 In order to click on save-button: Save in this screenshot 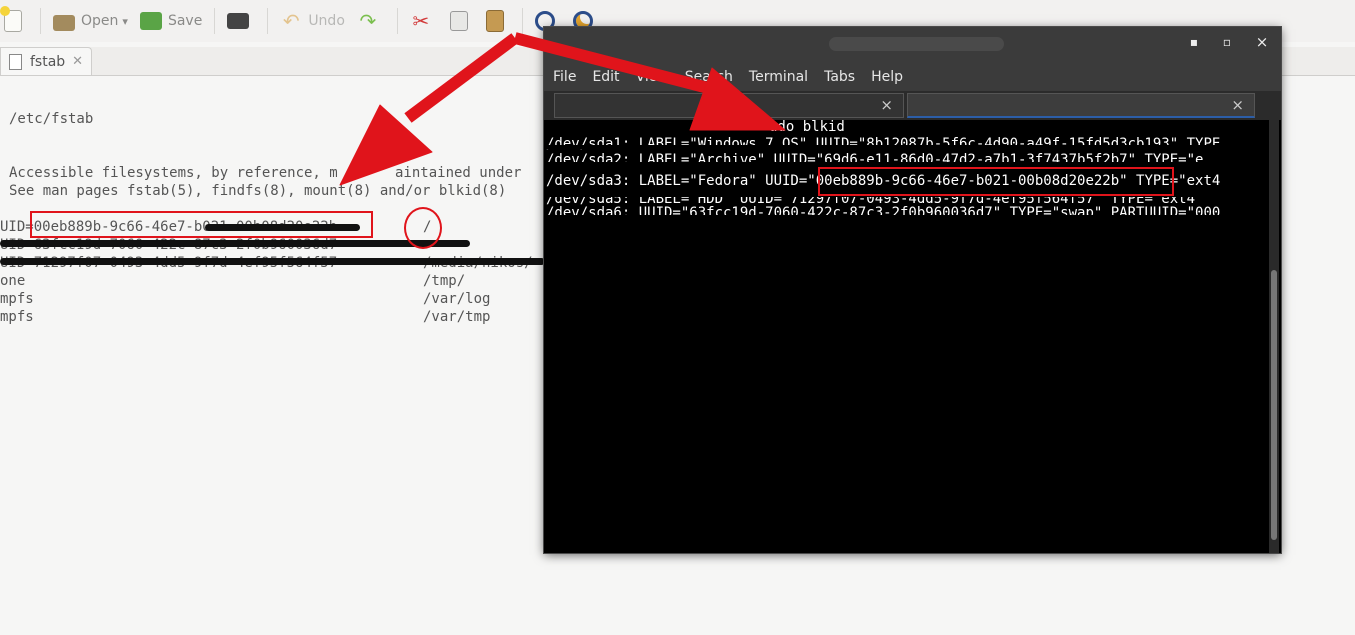, I will do `click(171, 21)`.